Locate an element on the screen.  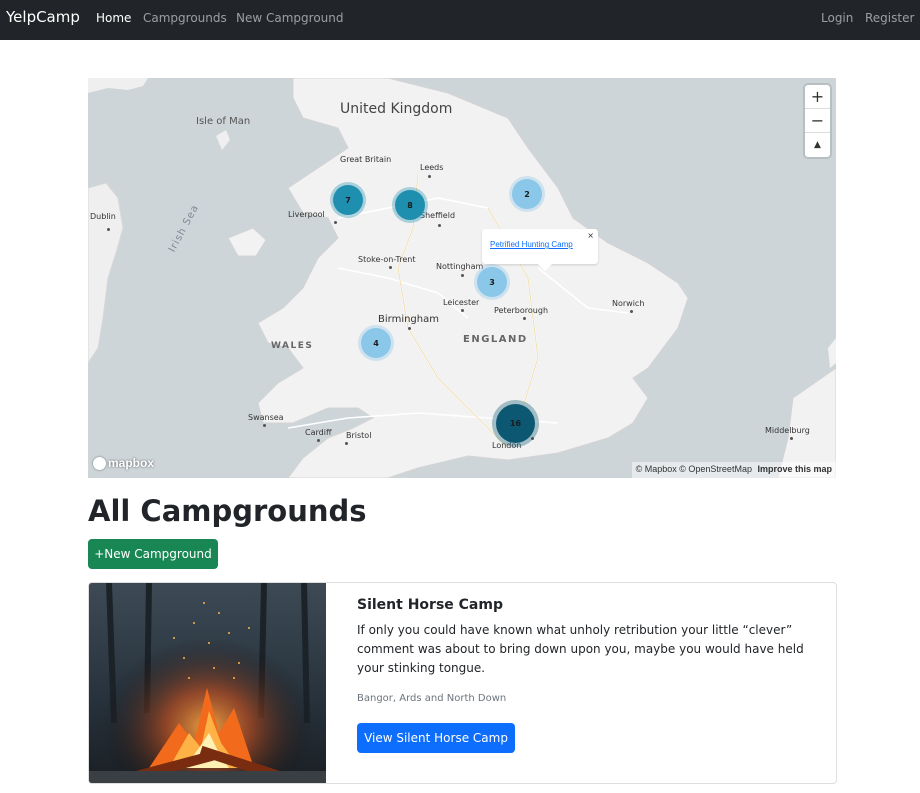
attribution-osm-link: © OpenStreetMap is located at coordinates (715, 469).